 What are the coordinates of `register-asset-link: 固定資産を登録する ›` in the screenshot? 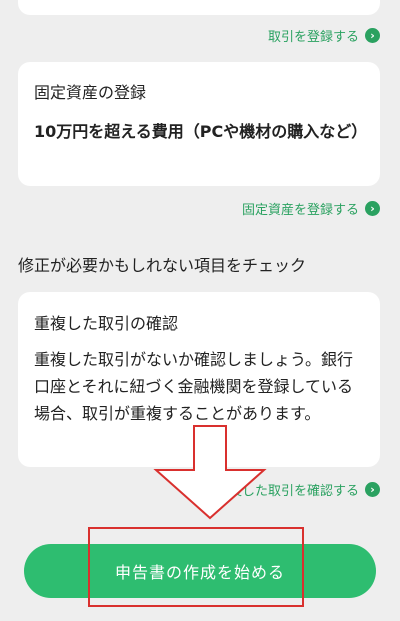 It's located at (311, 208).